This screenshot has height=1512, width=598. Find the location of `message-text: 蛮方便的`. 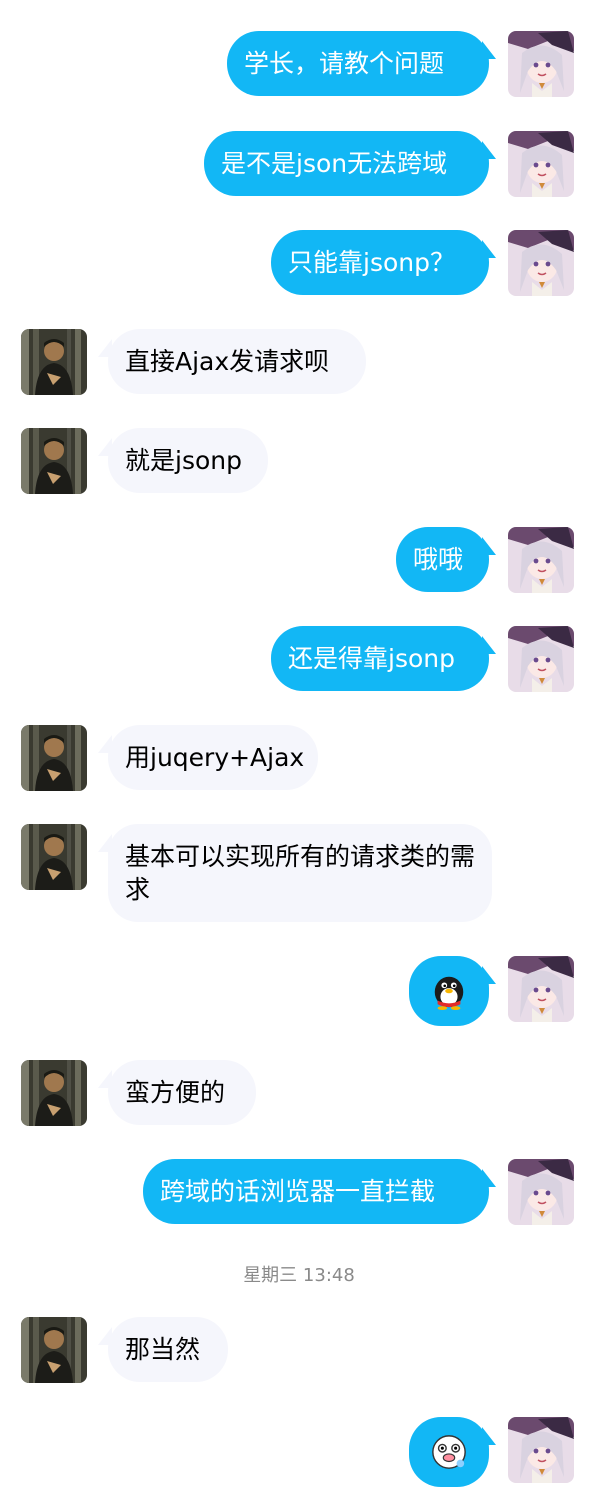

message-text: 蛮方便的 is located at coordinates (175, 1092).